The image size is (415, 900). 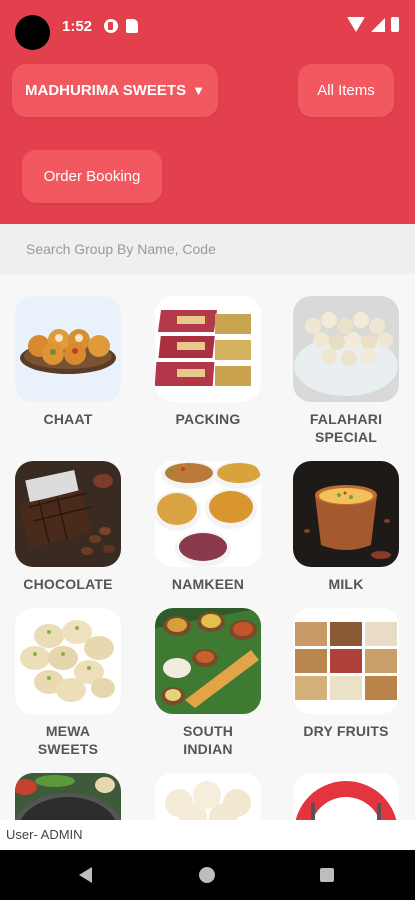 I want to click on category-label: MEWA SWEETS, so click(x=68, y=740).